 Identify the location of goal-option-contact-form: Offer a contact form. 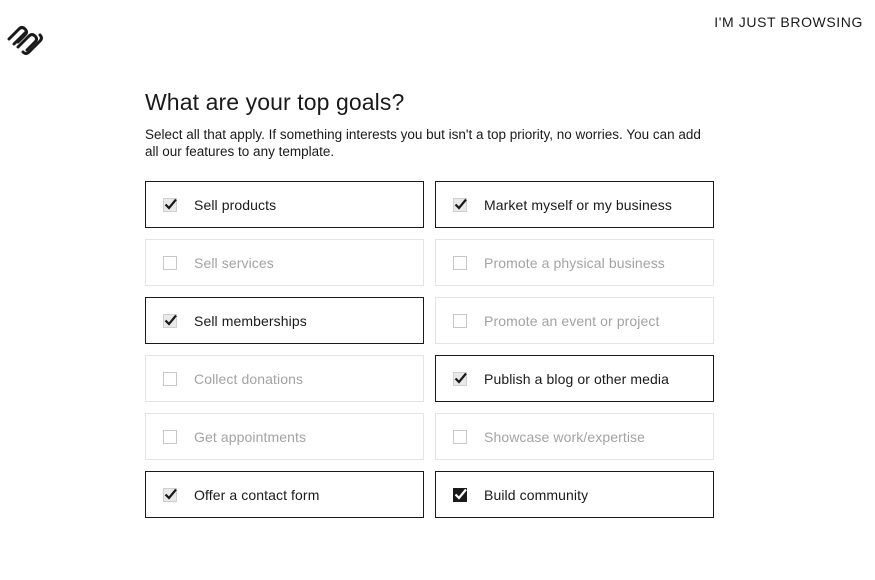
(284, 494).